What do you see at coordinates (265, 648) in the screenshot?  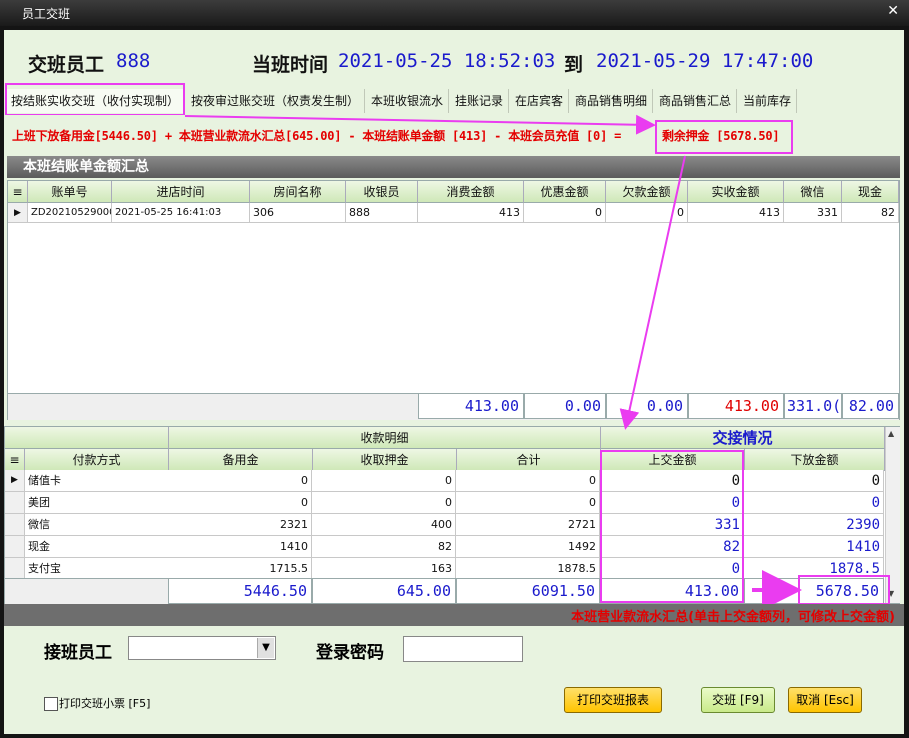 I see `chevron-down-icon: ▼` at bounding box center [265, 648].